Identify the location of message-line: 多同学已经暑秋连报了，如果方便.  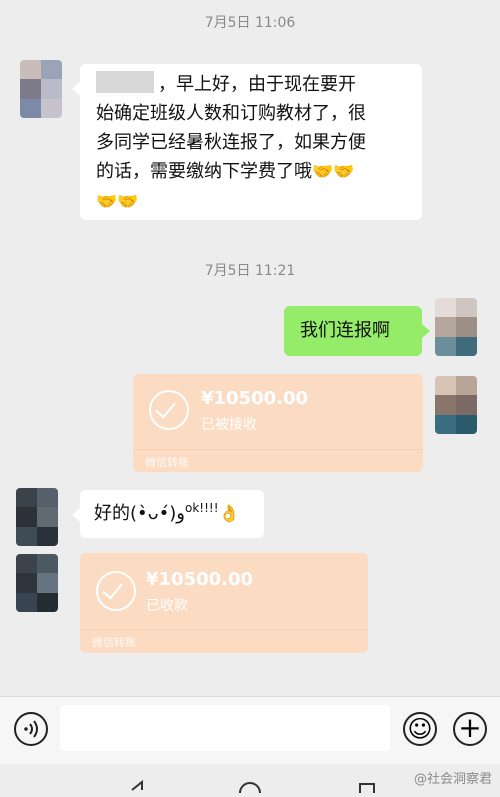
(231, 142).